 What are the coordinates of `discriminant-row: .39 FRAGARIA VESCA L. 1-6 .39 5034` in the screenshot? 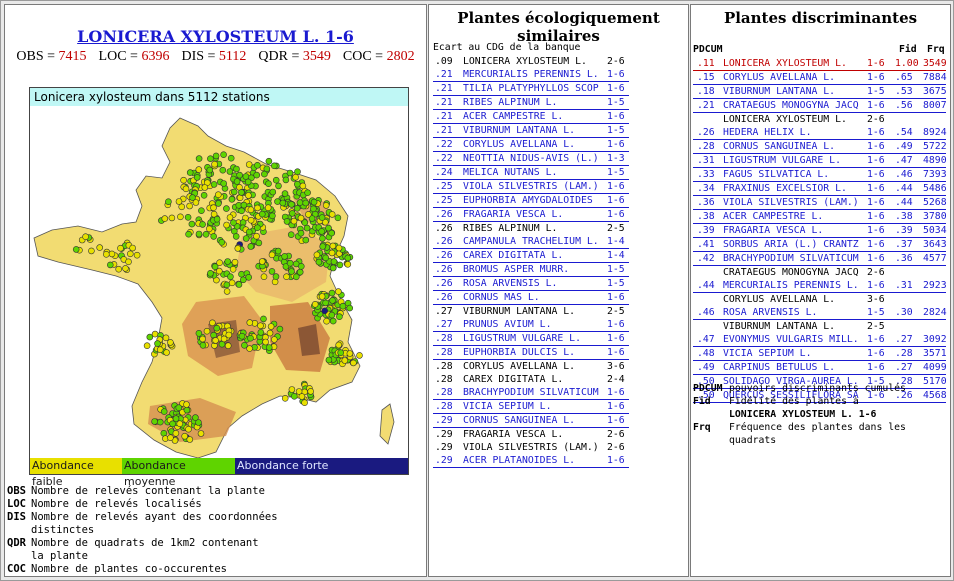 It's located at (820, 231).